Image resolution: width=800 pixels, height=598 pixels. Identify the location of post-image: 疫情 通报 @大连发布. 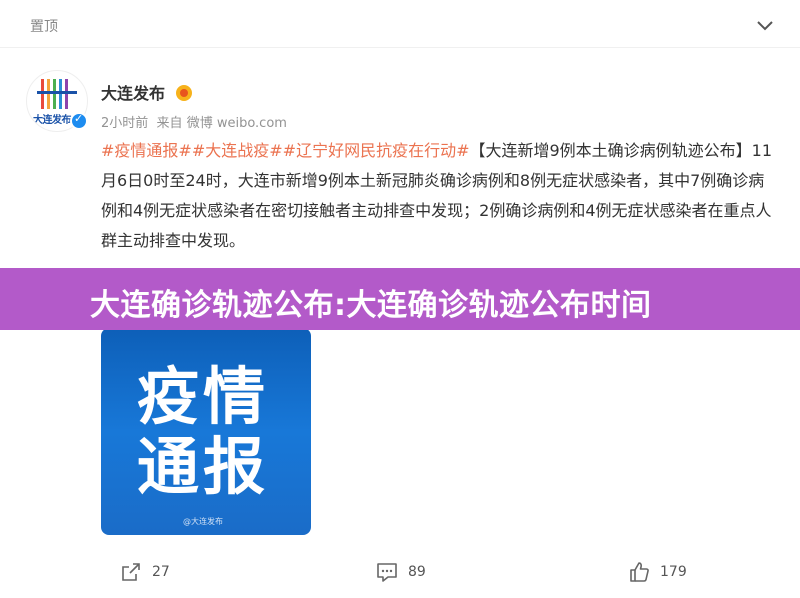
(206, 431).